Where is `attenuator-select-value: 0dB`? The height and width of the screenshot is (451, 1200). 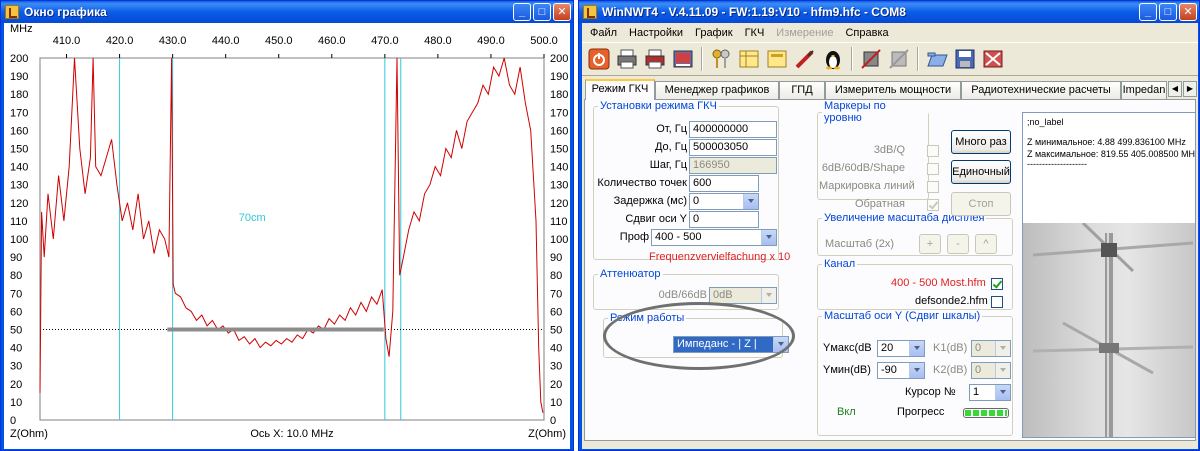 attenuator-select-value: 0dB is located at coordinates (723, 295).